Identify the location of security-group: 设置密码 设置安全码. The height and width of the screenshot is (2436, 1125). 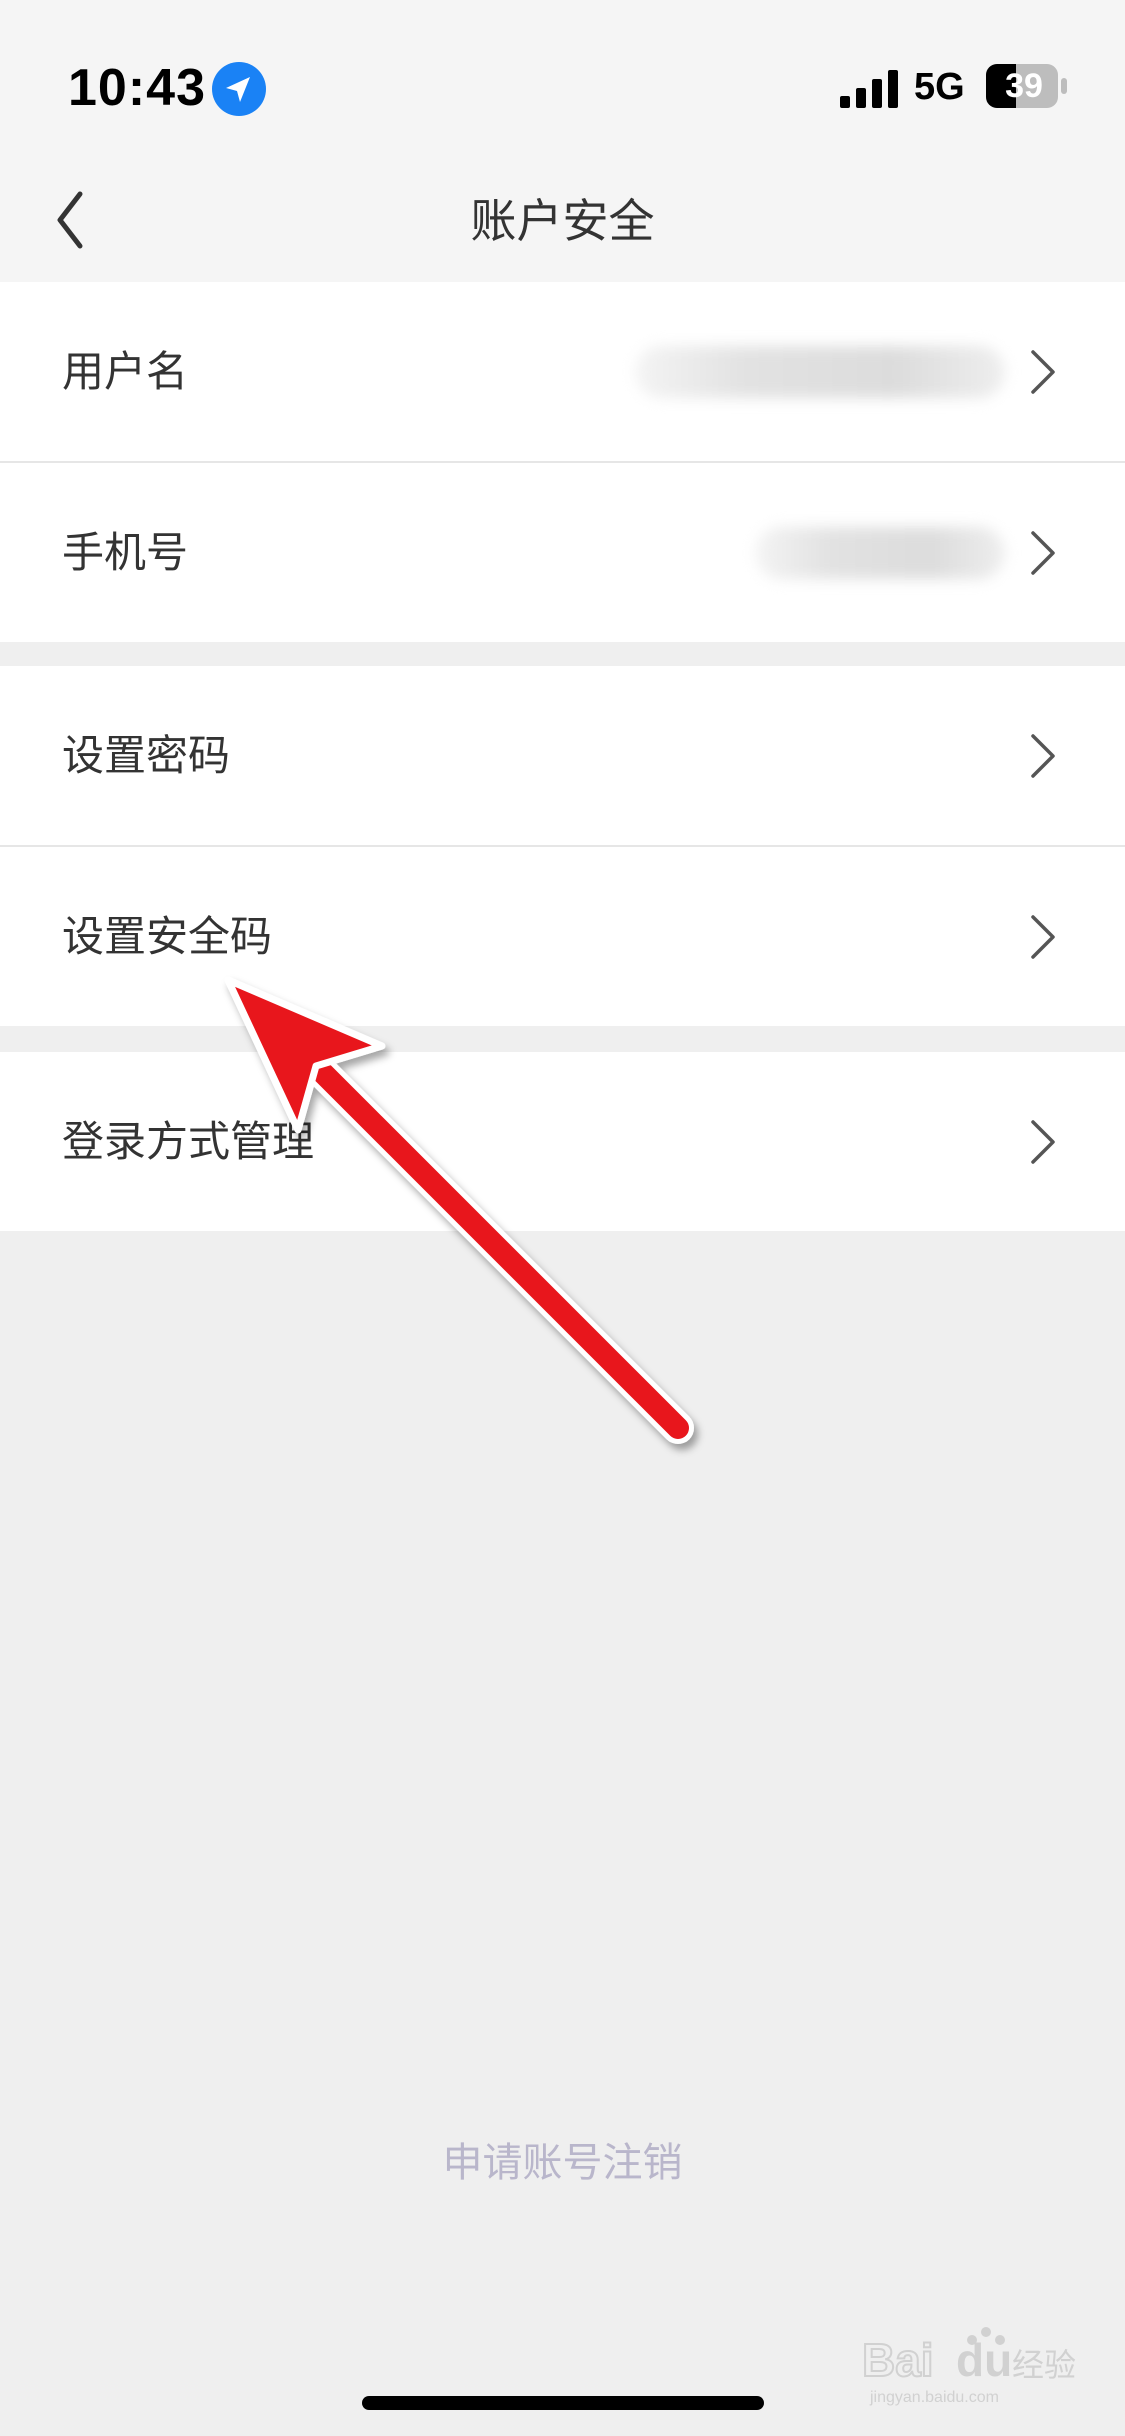
(562, 846).